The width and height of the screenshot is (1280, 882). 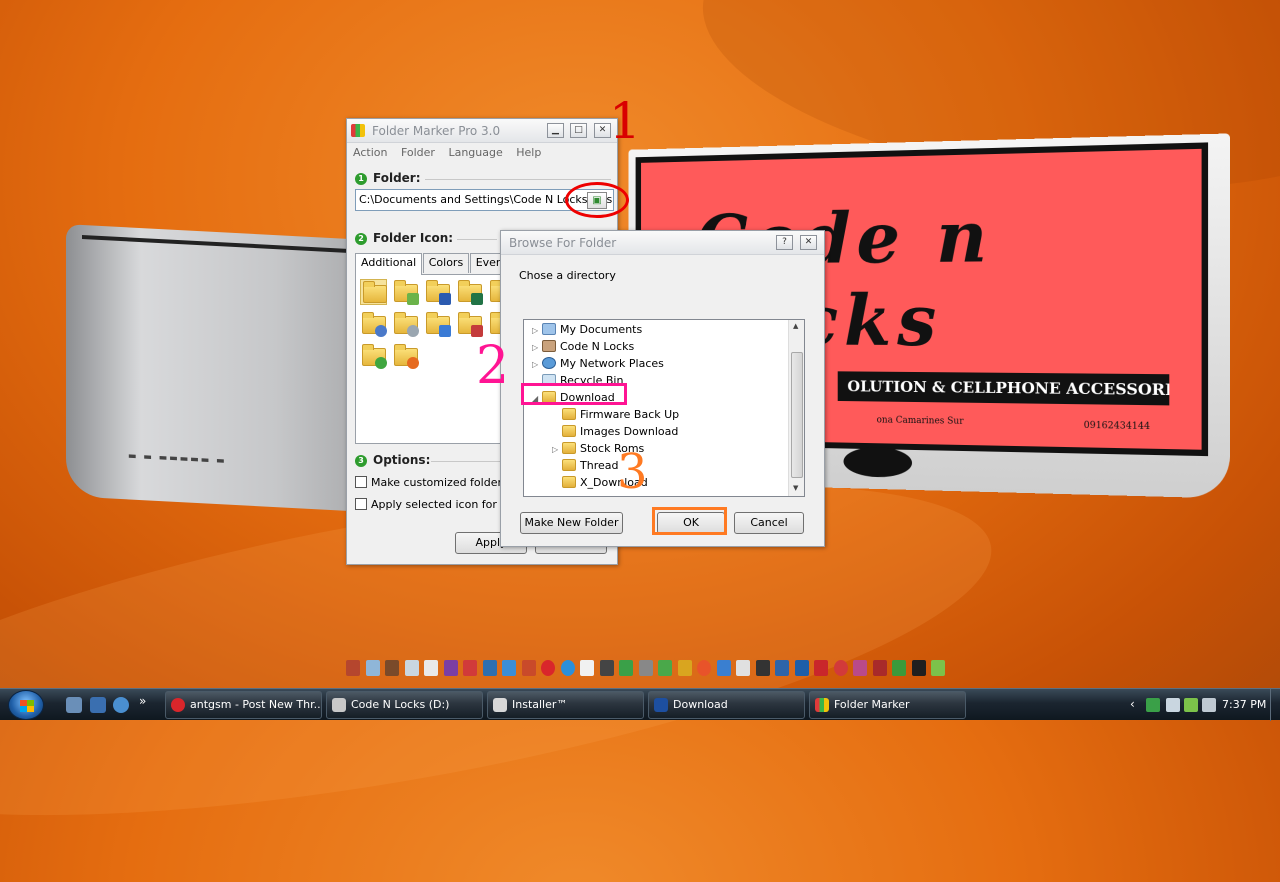 What do you see at coordinates (469, 292) in the screenshot?
I see `folder-icon-excel` at bounding box center [469, 292].